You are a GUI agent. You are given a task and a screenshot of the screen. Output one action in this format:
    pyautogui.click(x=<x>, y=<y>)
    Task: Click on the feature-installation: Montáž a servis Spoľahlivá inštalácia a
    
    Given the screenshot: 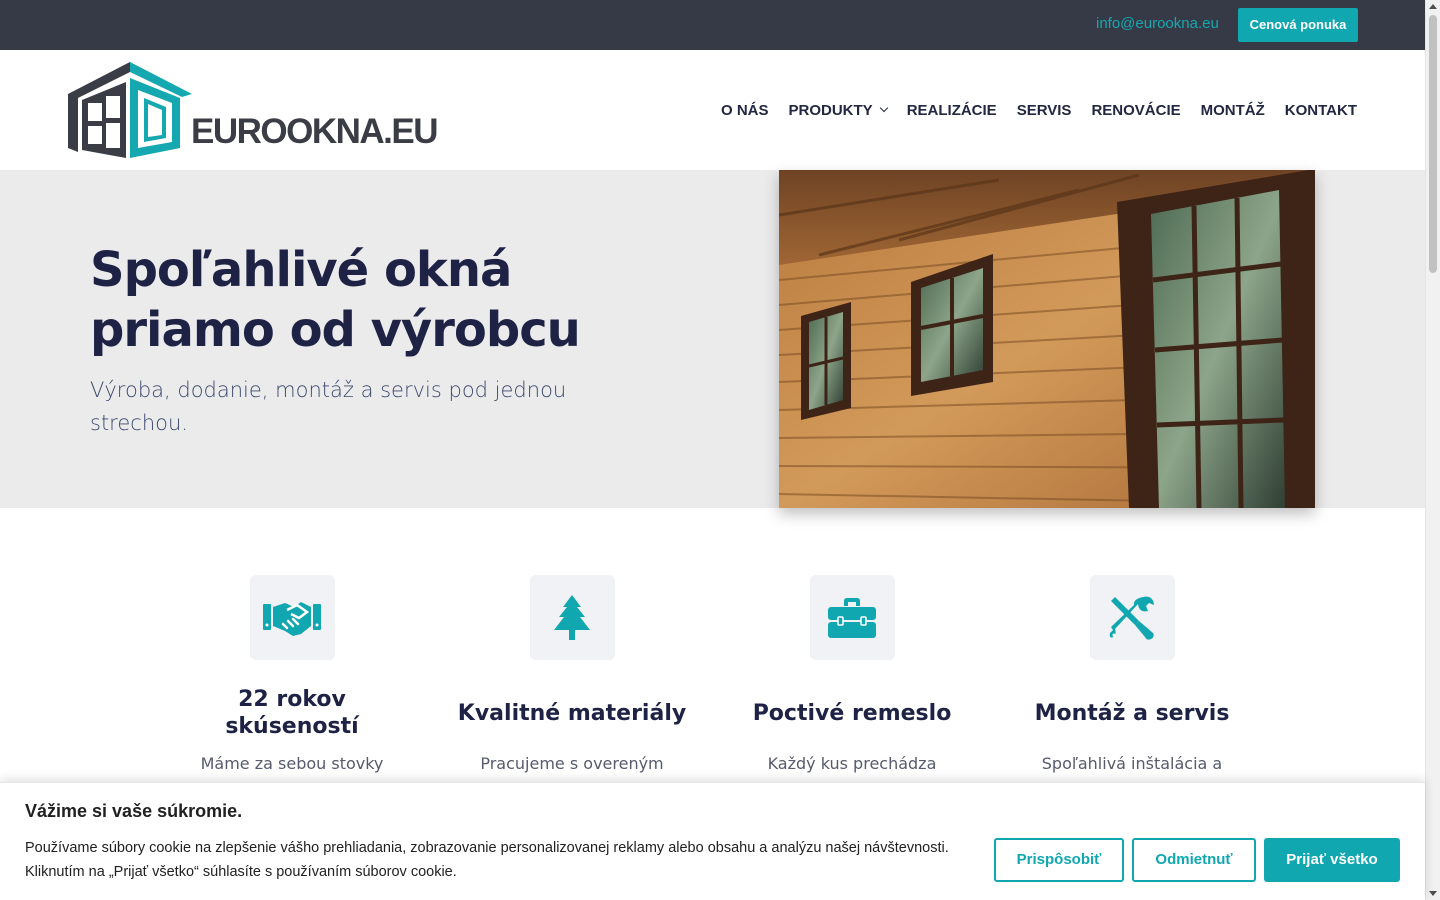 What is the action you would take?
    pyautogui.click(x=1132, y=675)
    